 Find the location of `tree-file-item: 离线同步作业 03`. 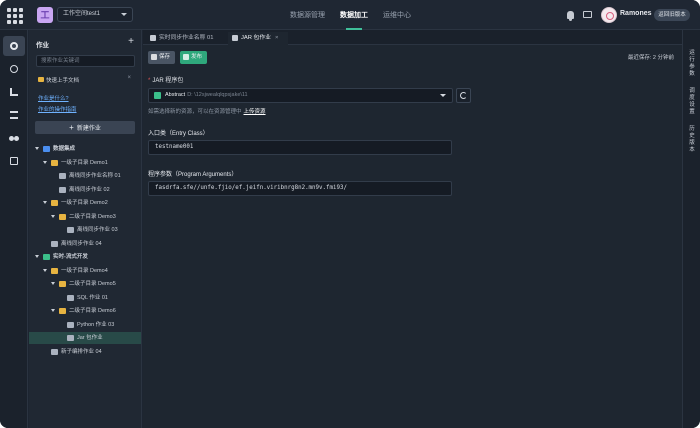

tree-file-item: 离线同步作业 03 is located at coordinates (85, 230).